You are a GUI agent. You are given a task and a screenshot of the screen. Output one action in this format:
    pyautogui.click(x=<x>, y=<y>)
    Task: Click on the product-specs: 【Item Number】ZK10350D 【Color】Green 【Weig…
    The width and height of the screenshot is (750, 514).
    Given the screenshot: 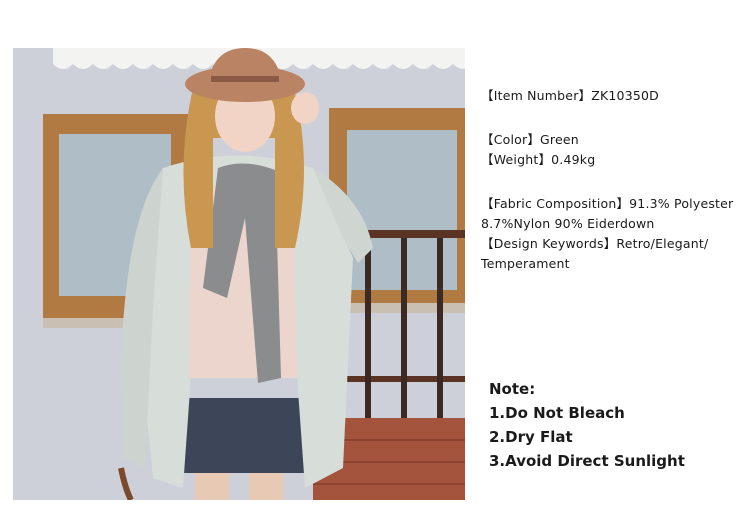 What is the action you would take?
    pyautogui.click(x=612, y=180)
    